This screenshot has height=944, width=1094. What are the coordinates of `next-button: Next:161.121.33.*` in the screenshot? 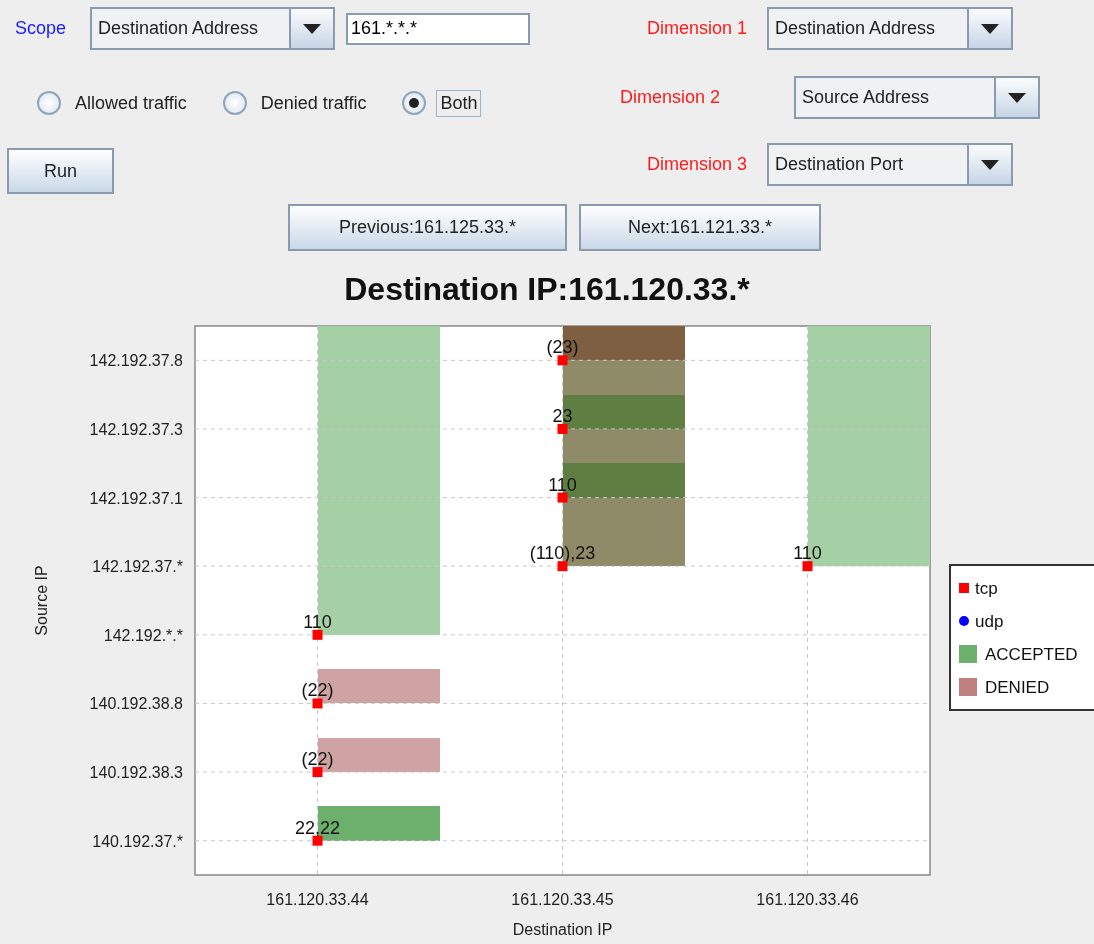 It's located at (700, 227).